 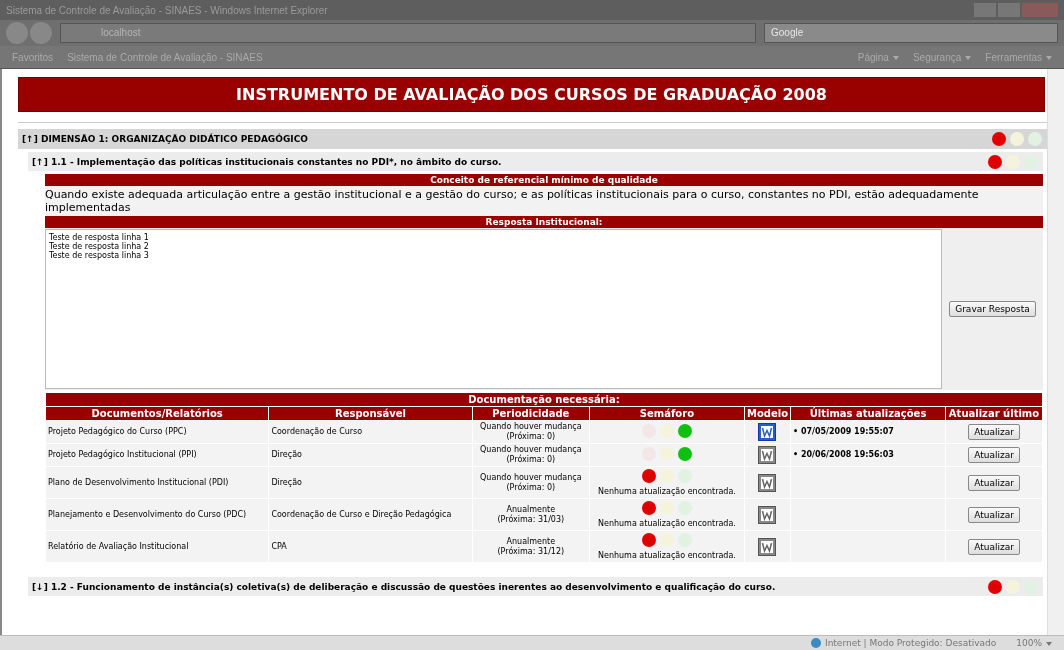 I want to click on zoom-control: 100%, so click(x=1034, y=643).